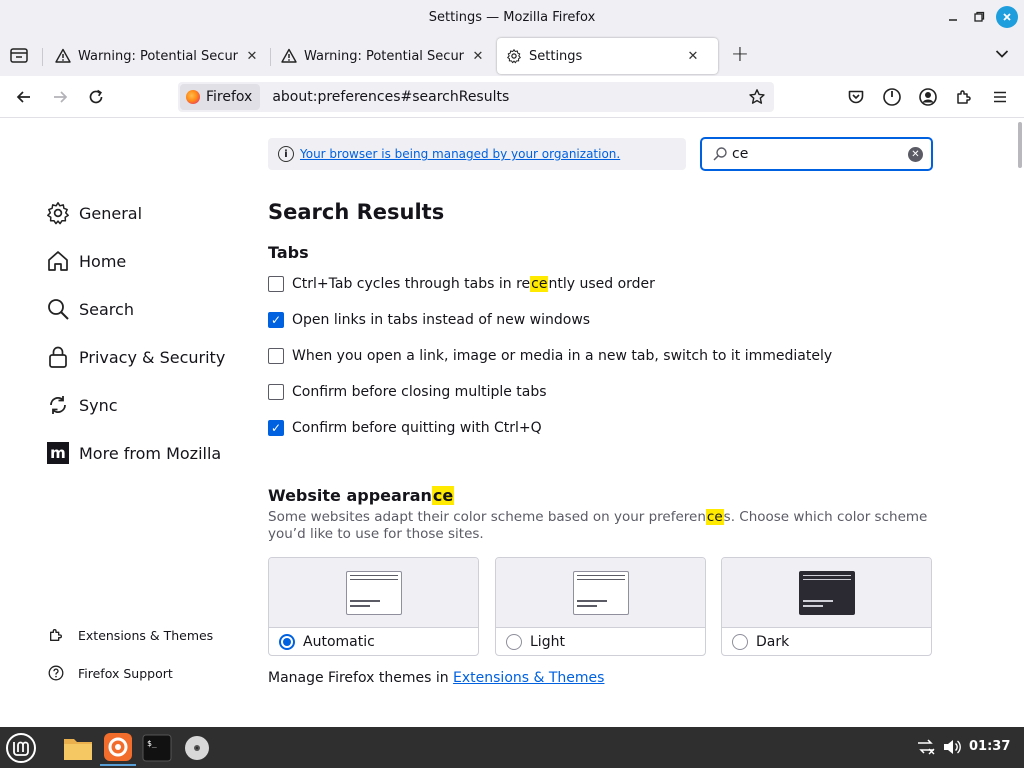  Describe the element at coordinates (60, 97) in the screenshot. I see `forward-button` at that location.